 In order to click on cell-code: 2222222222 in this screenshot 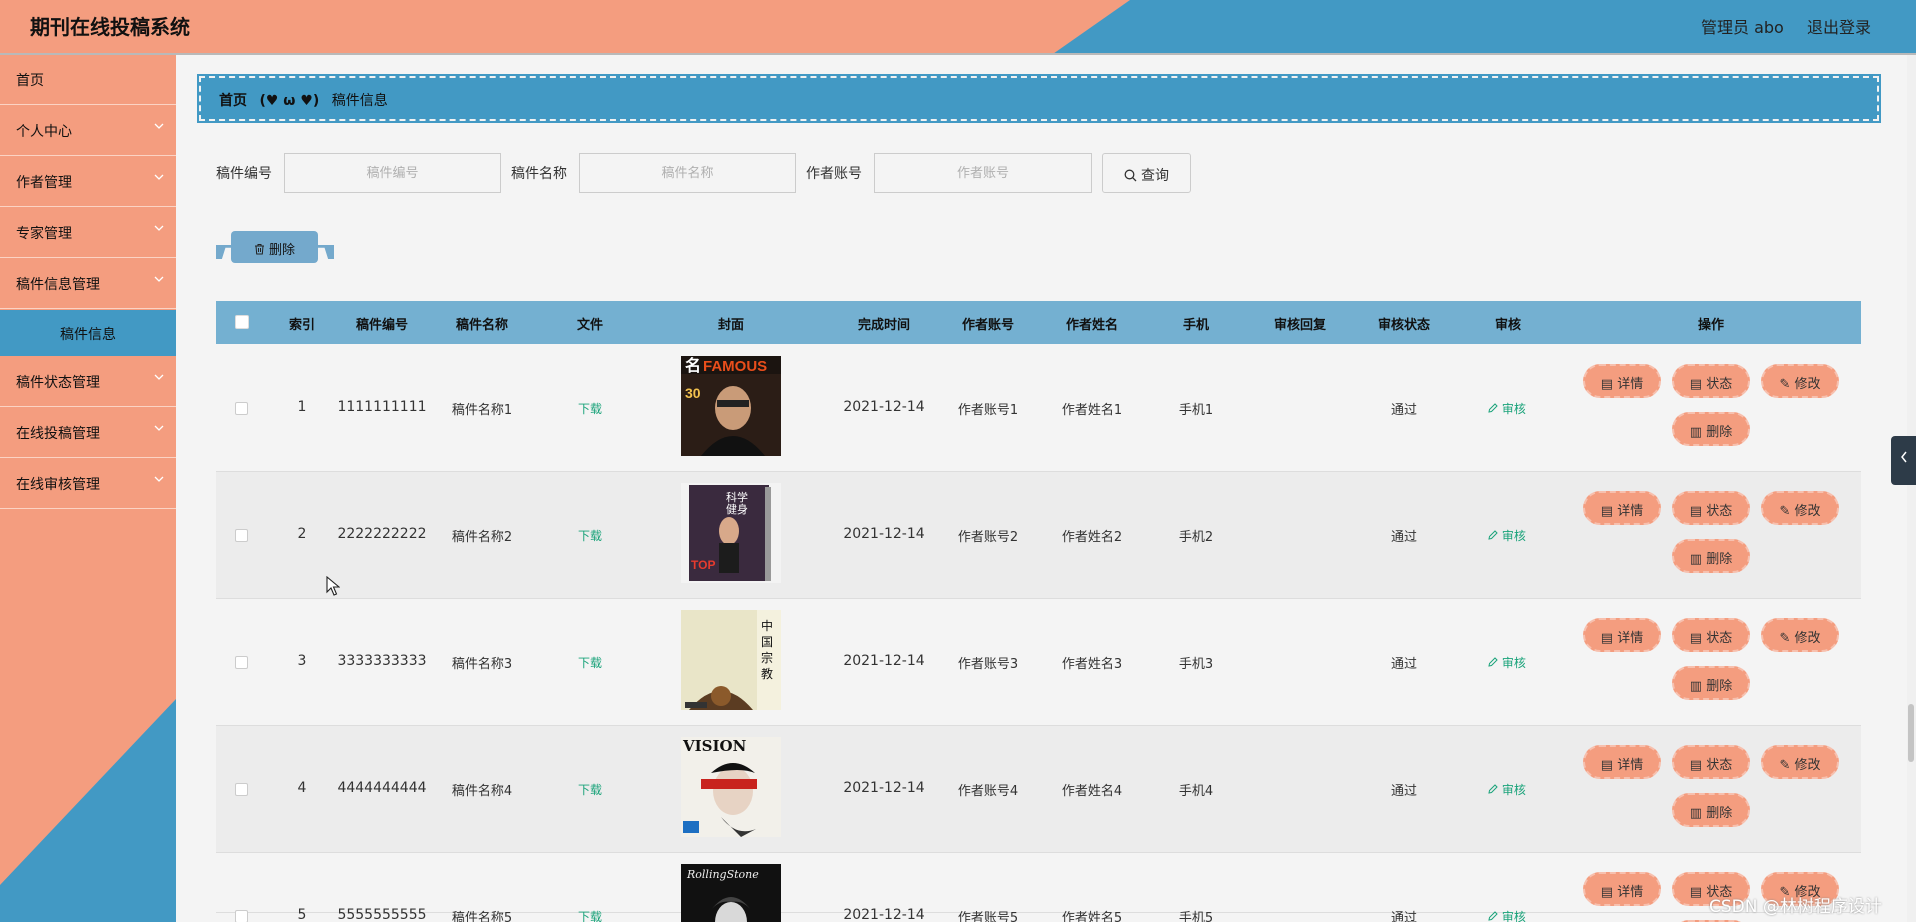, I will do `click(382, 534)`.